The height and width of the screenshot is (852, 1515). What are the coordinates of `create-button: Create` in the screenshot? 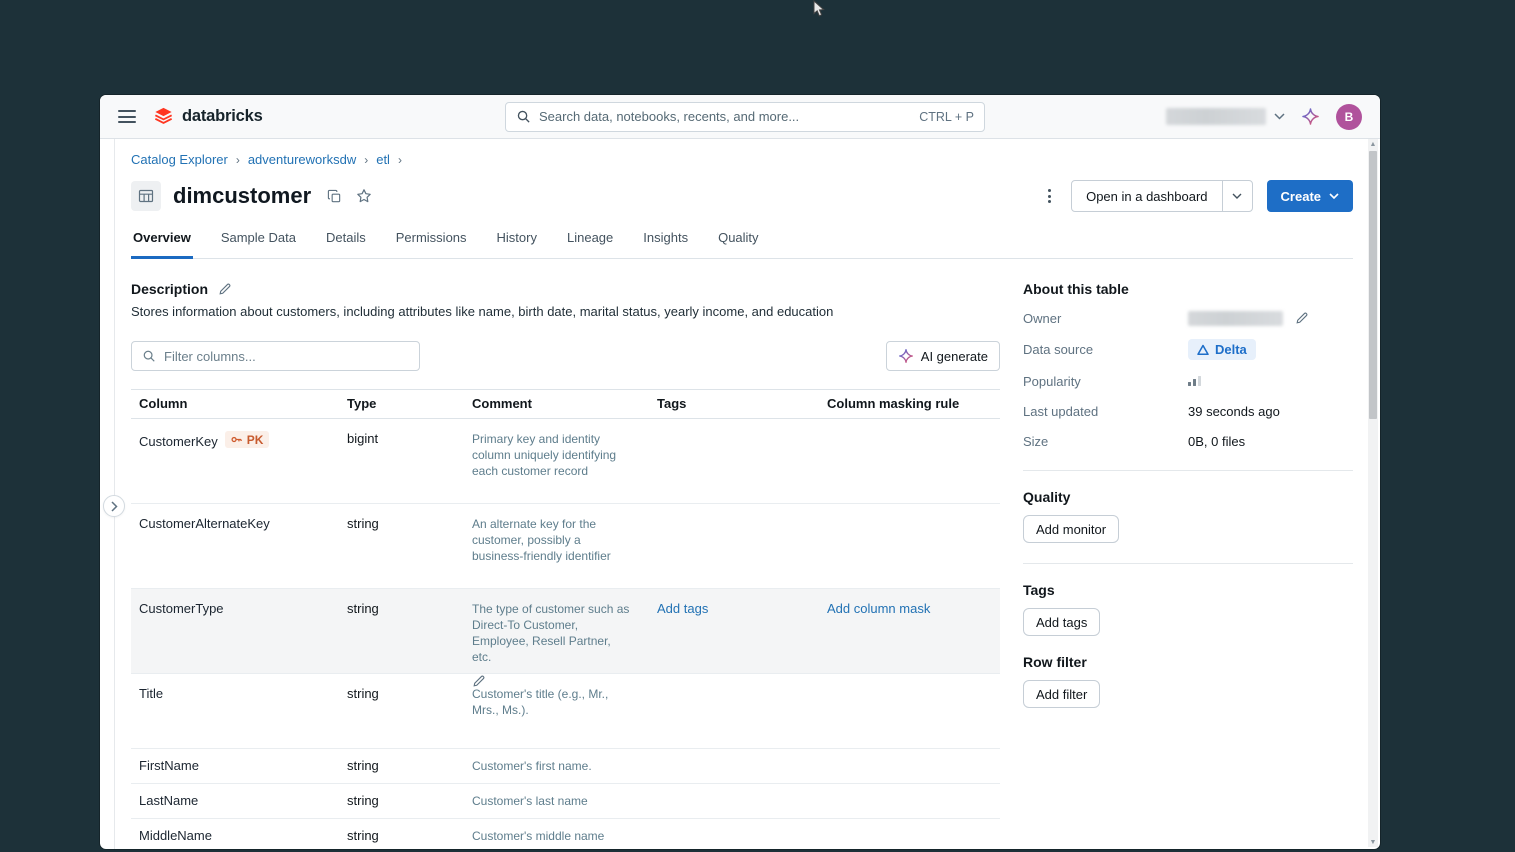 It's located at (1309, 196).